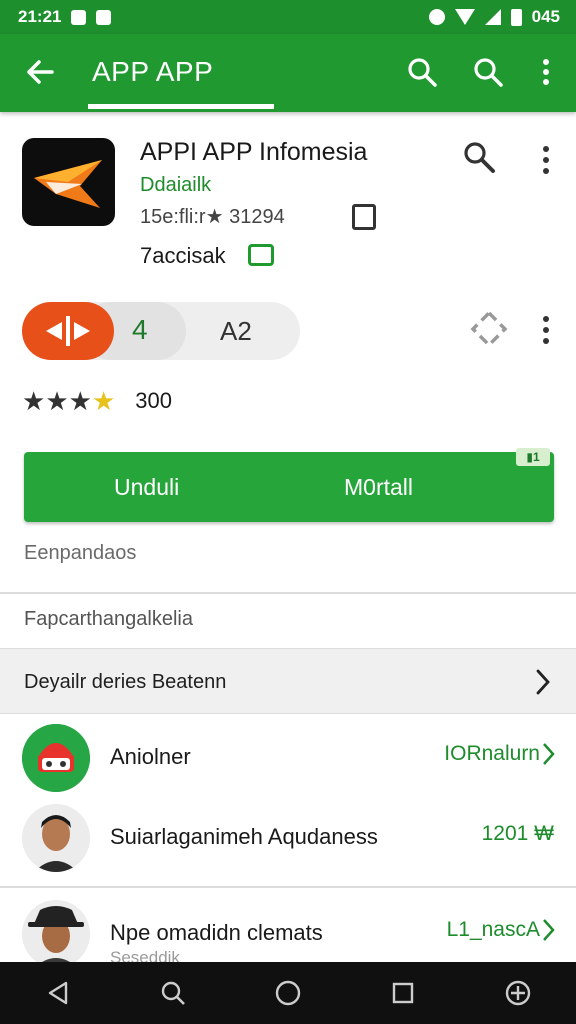 This screenshot has width=576, height=1024. What do you see at coordinates (546, 330) in the screenshot?
I see `rating-more-icon` at bounding box center [546, 330].